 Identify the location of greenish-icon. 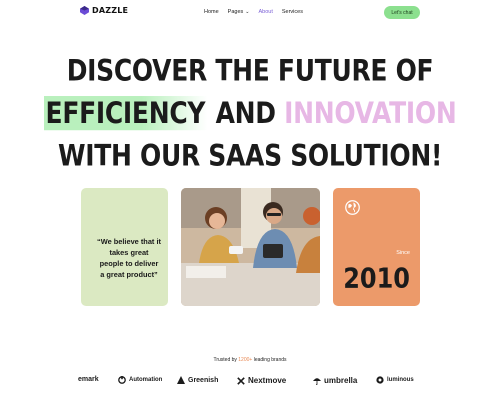
(181, 380).